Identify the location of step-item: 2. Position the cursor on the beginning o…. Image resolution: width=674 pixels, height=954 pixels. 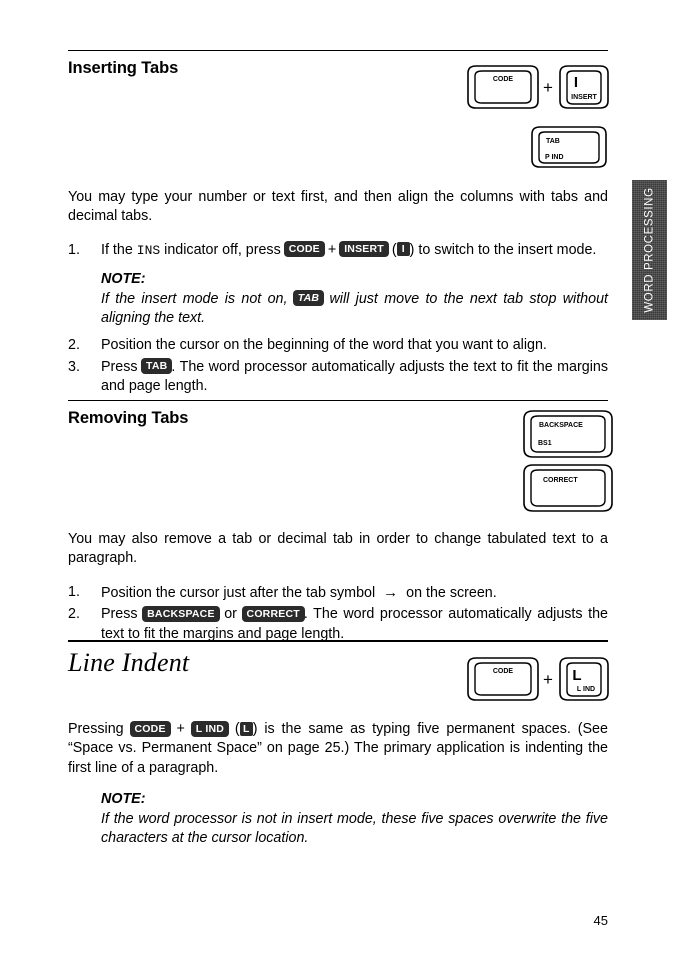
(338, 345).